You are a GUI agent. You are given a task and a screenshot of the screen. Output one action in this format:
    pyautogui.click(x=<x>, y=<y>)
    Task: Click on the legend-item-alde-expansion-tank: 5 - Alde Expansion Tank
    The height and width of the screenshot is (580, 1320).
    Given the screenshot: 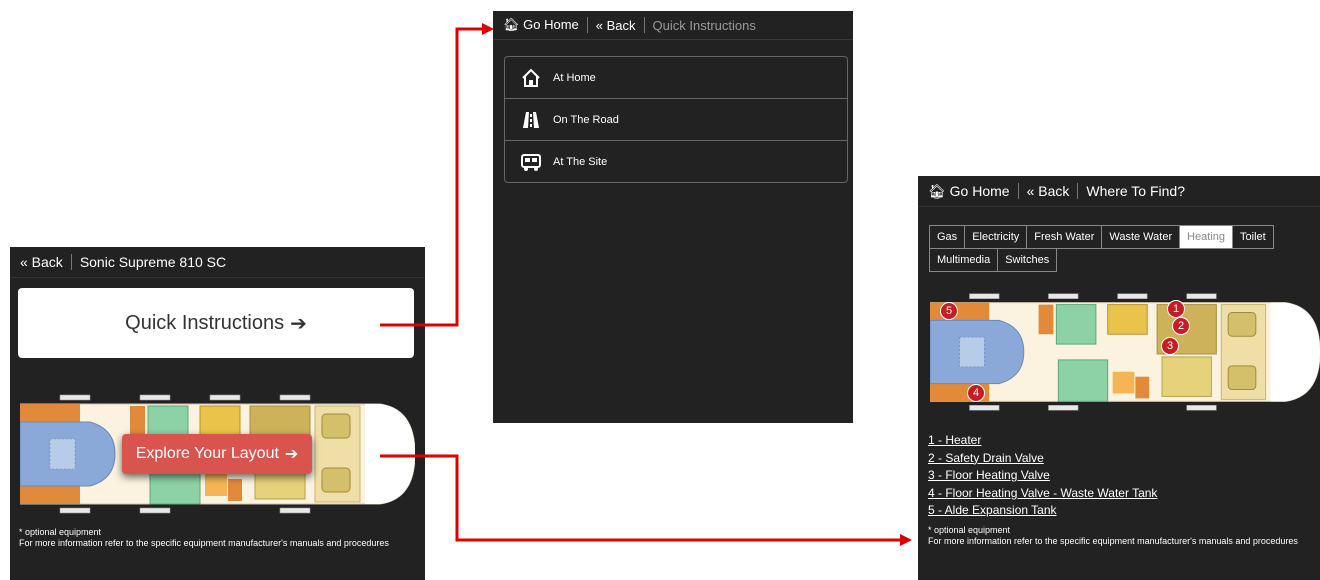 What is the action you would take?
    pyautogui.click(x=1042, y=511)
    